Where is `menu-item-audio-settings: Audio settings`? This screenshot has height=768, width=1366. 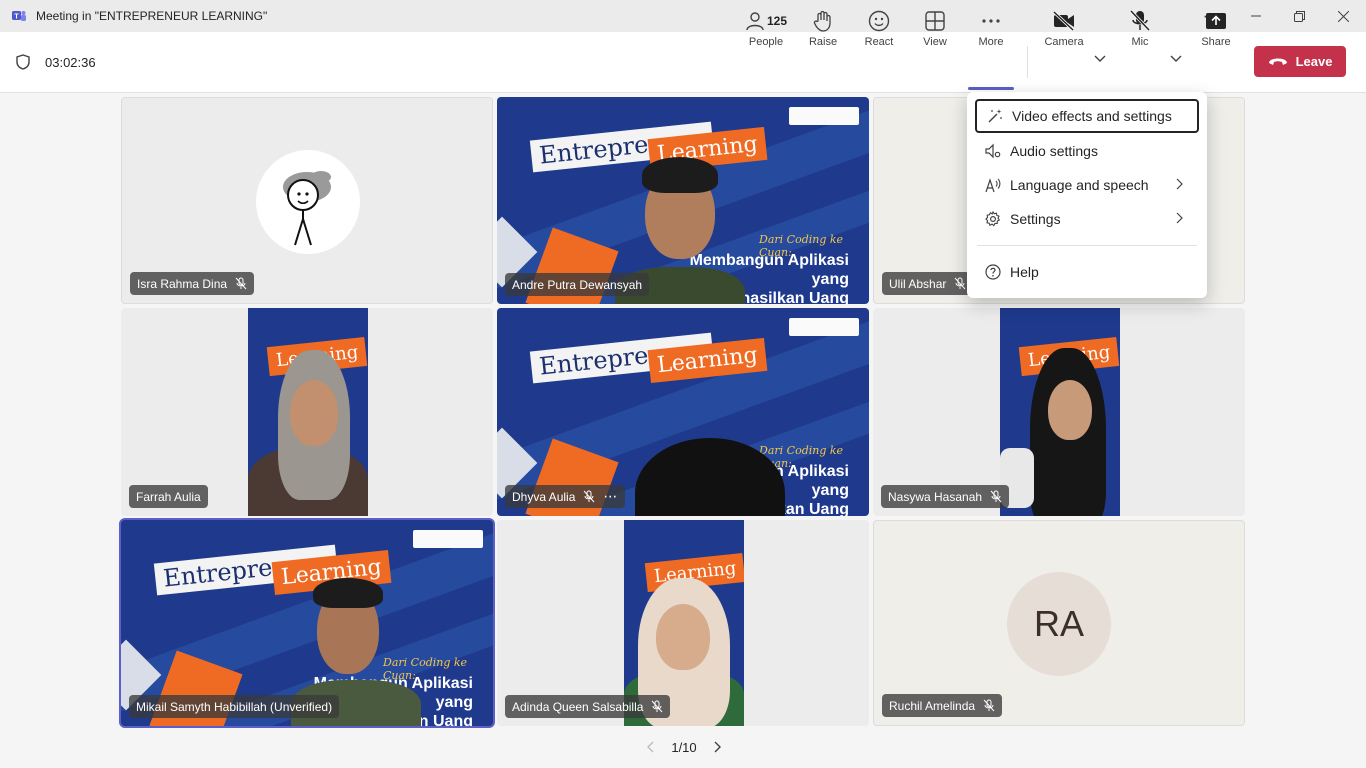 menu-item-audio-settings: Audio settings is located at coordinates (1087, 151).